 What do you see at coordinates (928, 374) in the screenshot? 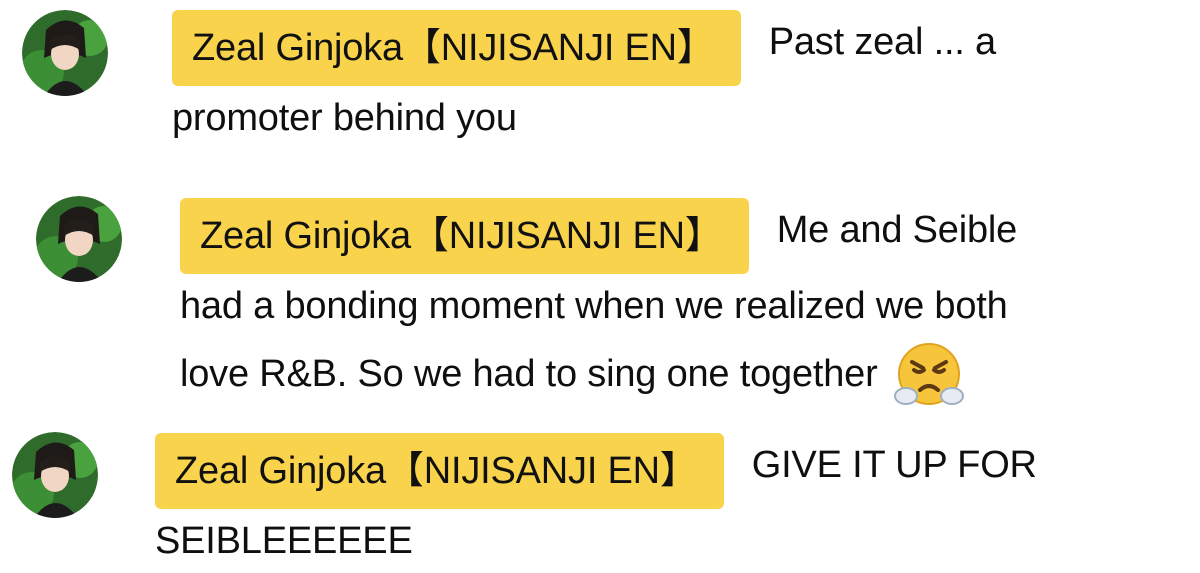
I see `face-with-steam-from-nose-emoji` at bounding box center [928, 374].